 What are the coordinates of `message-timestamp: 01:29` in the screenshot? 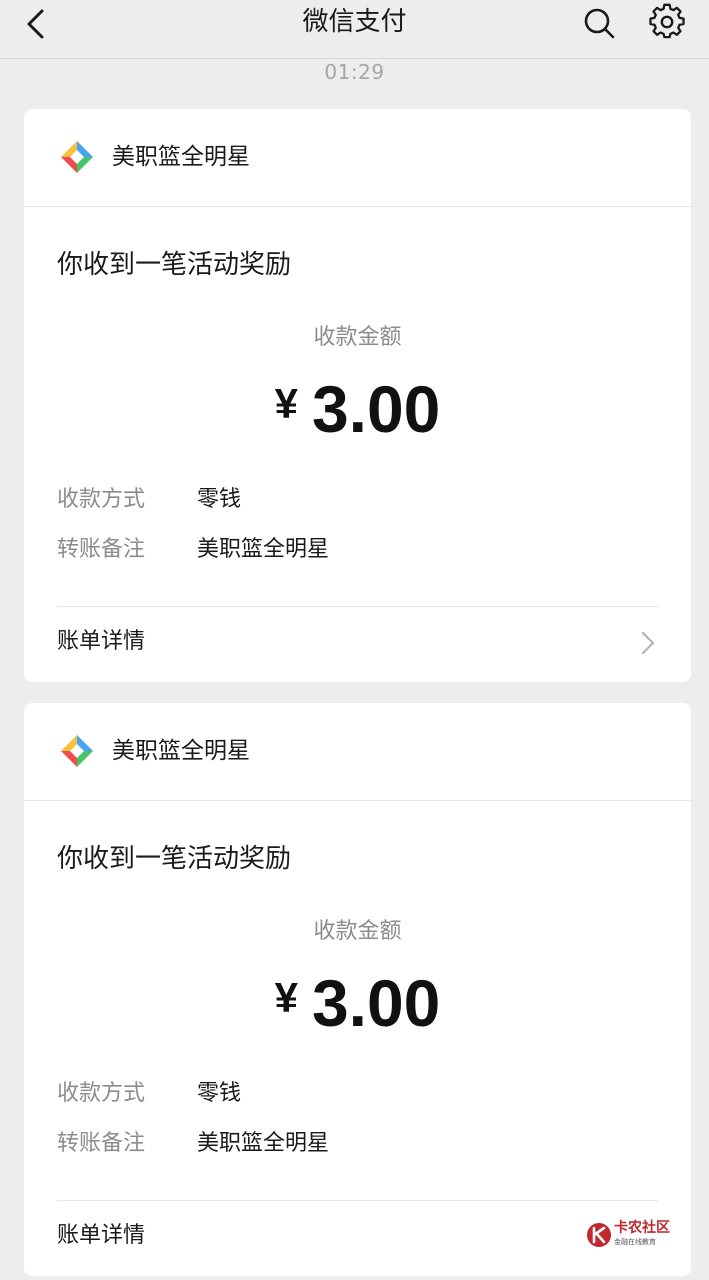 It's located at (354, 72).